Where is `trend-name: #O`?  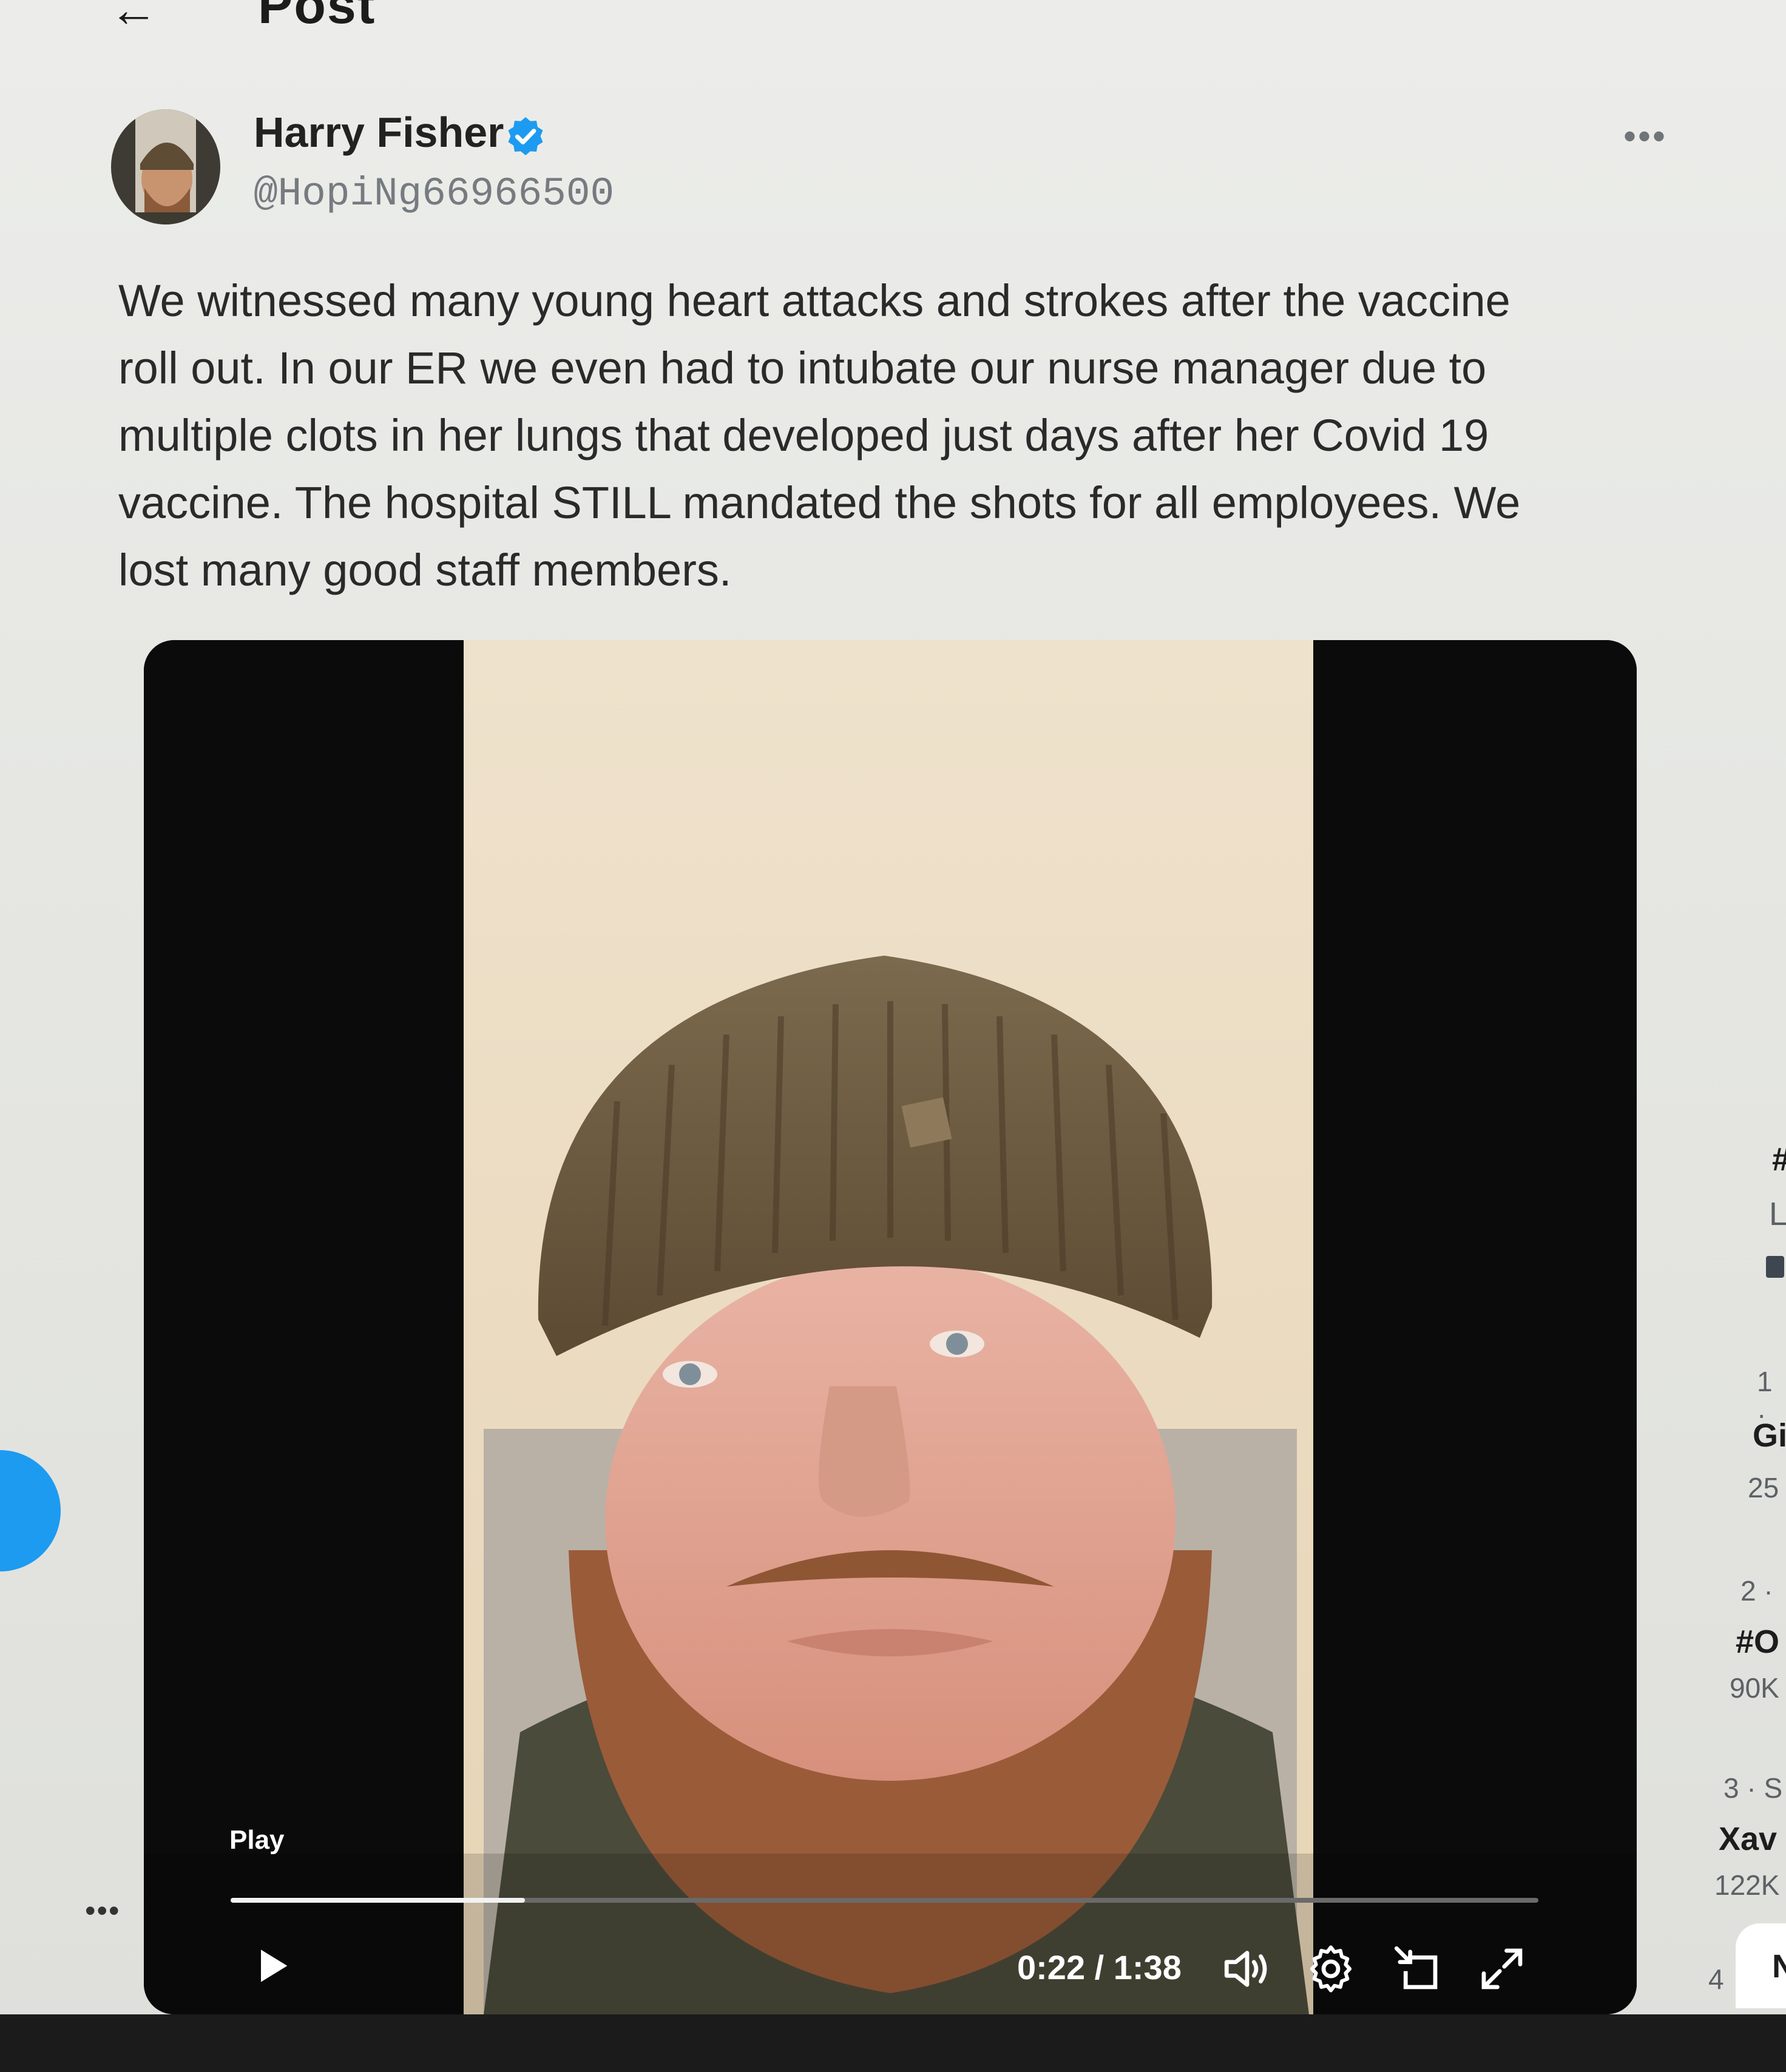 trend-name: #O is located at coordinates (1757, 1642).